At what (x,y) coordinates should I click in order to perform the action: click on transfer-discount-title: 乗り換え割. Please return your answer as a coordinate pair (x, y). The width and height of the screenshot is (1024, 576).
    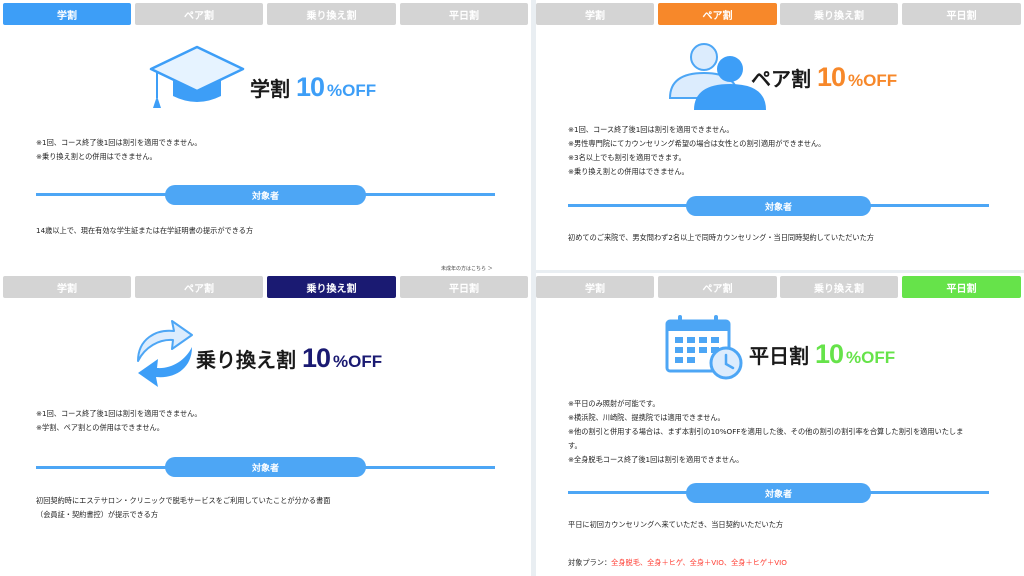
    Looking at the image, I should click on (246, 360).